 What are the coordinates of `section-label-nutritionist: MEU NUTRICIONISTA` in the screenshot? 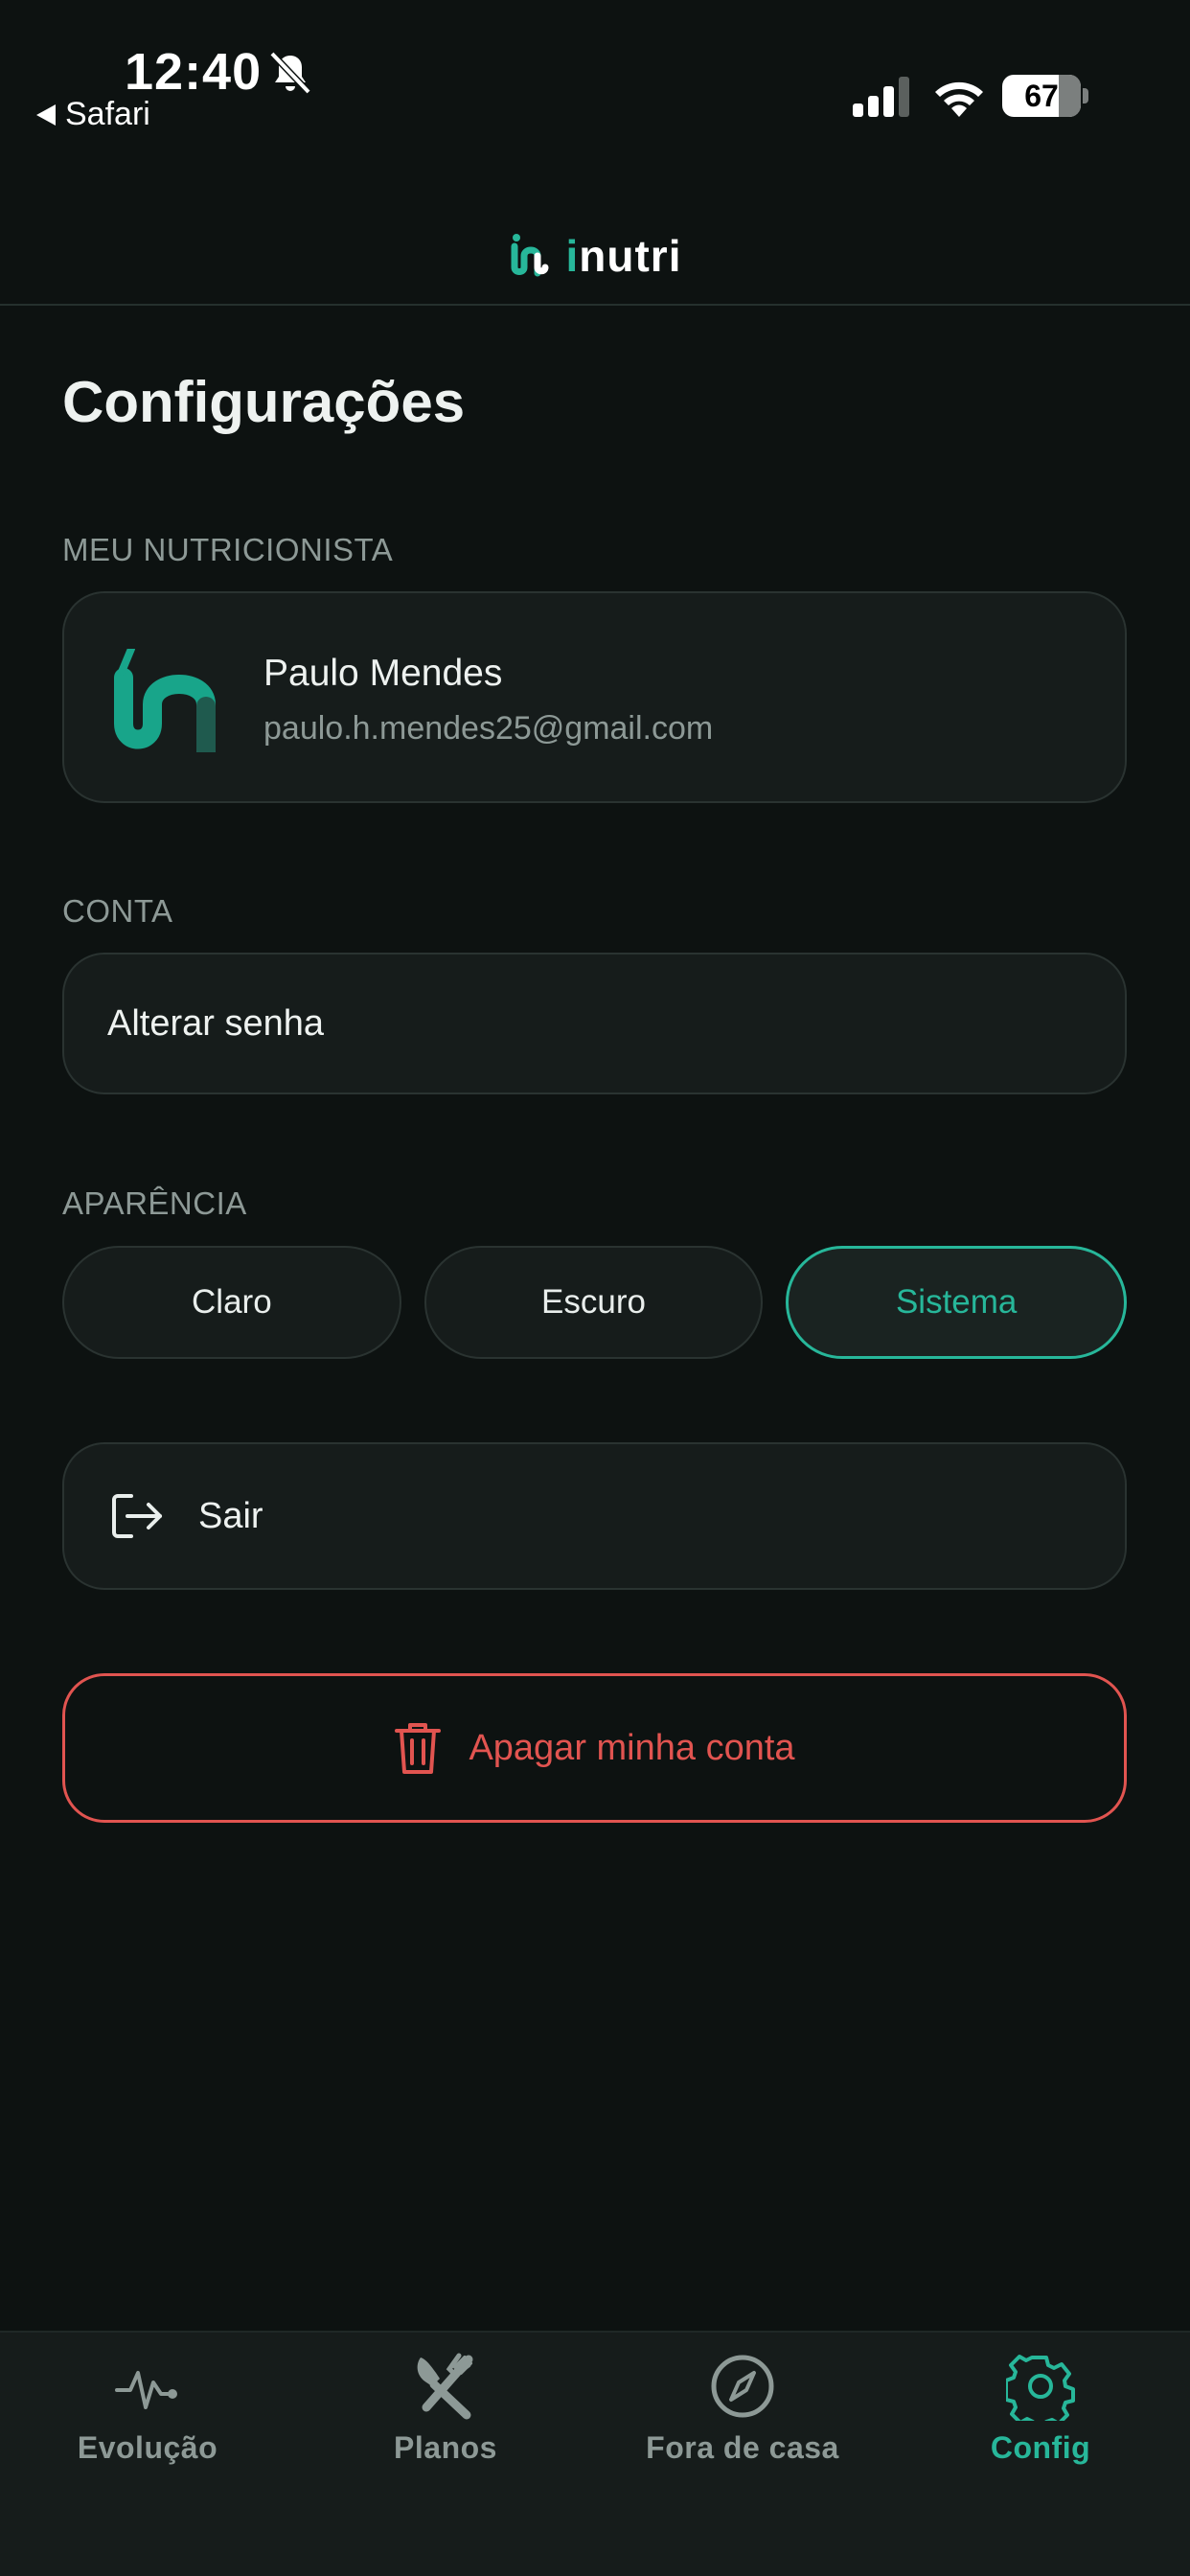 It's located at (228, 549).